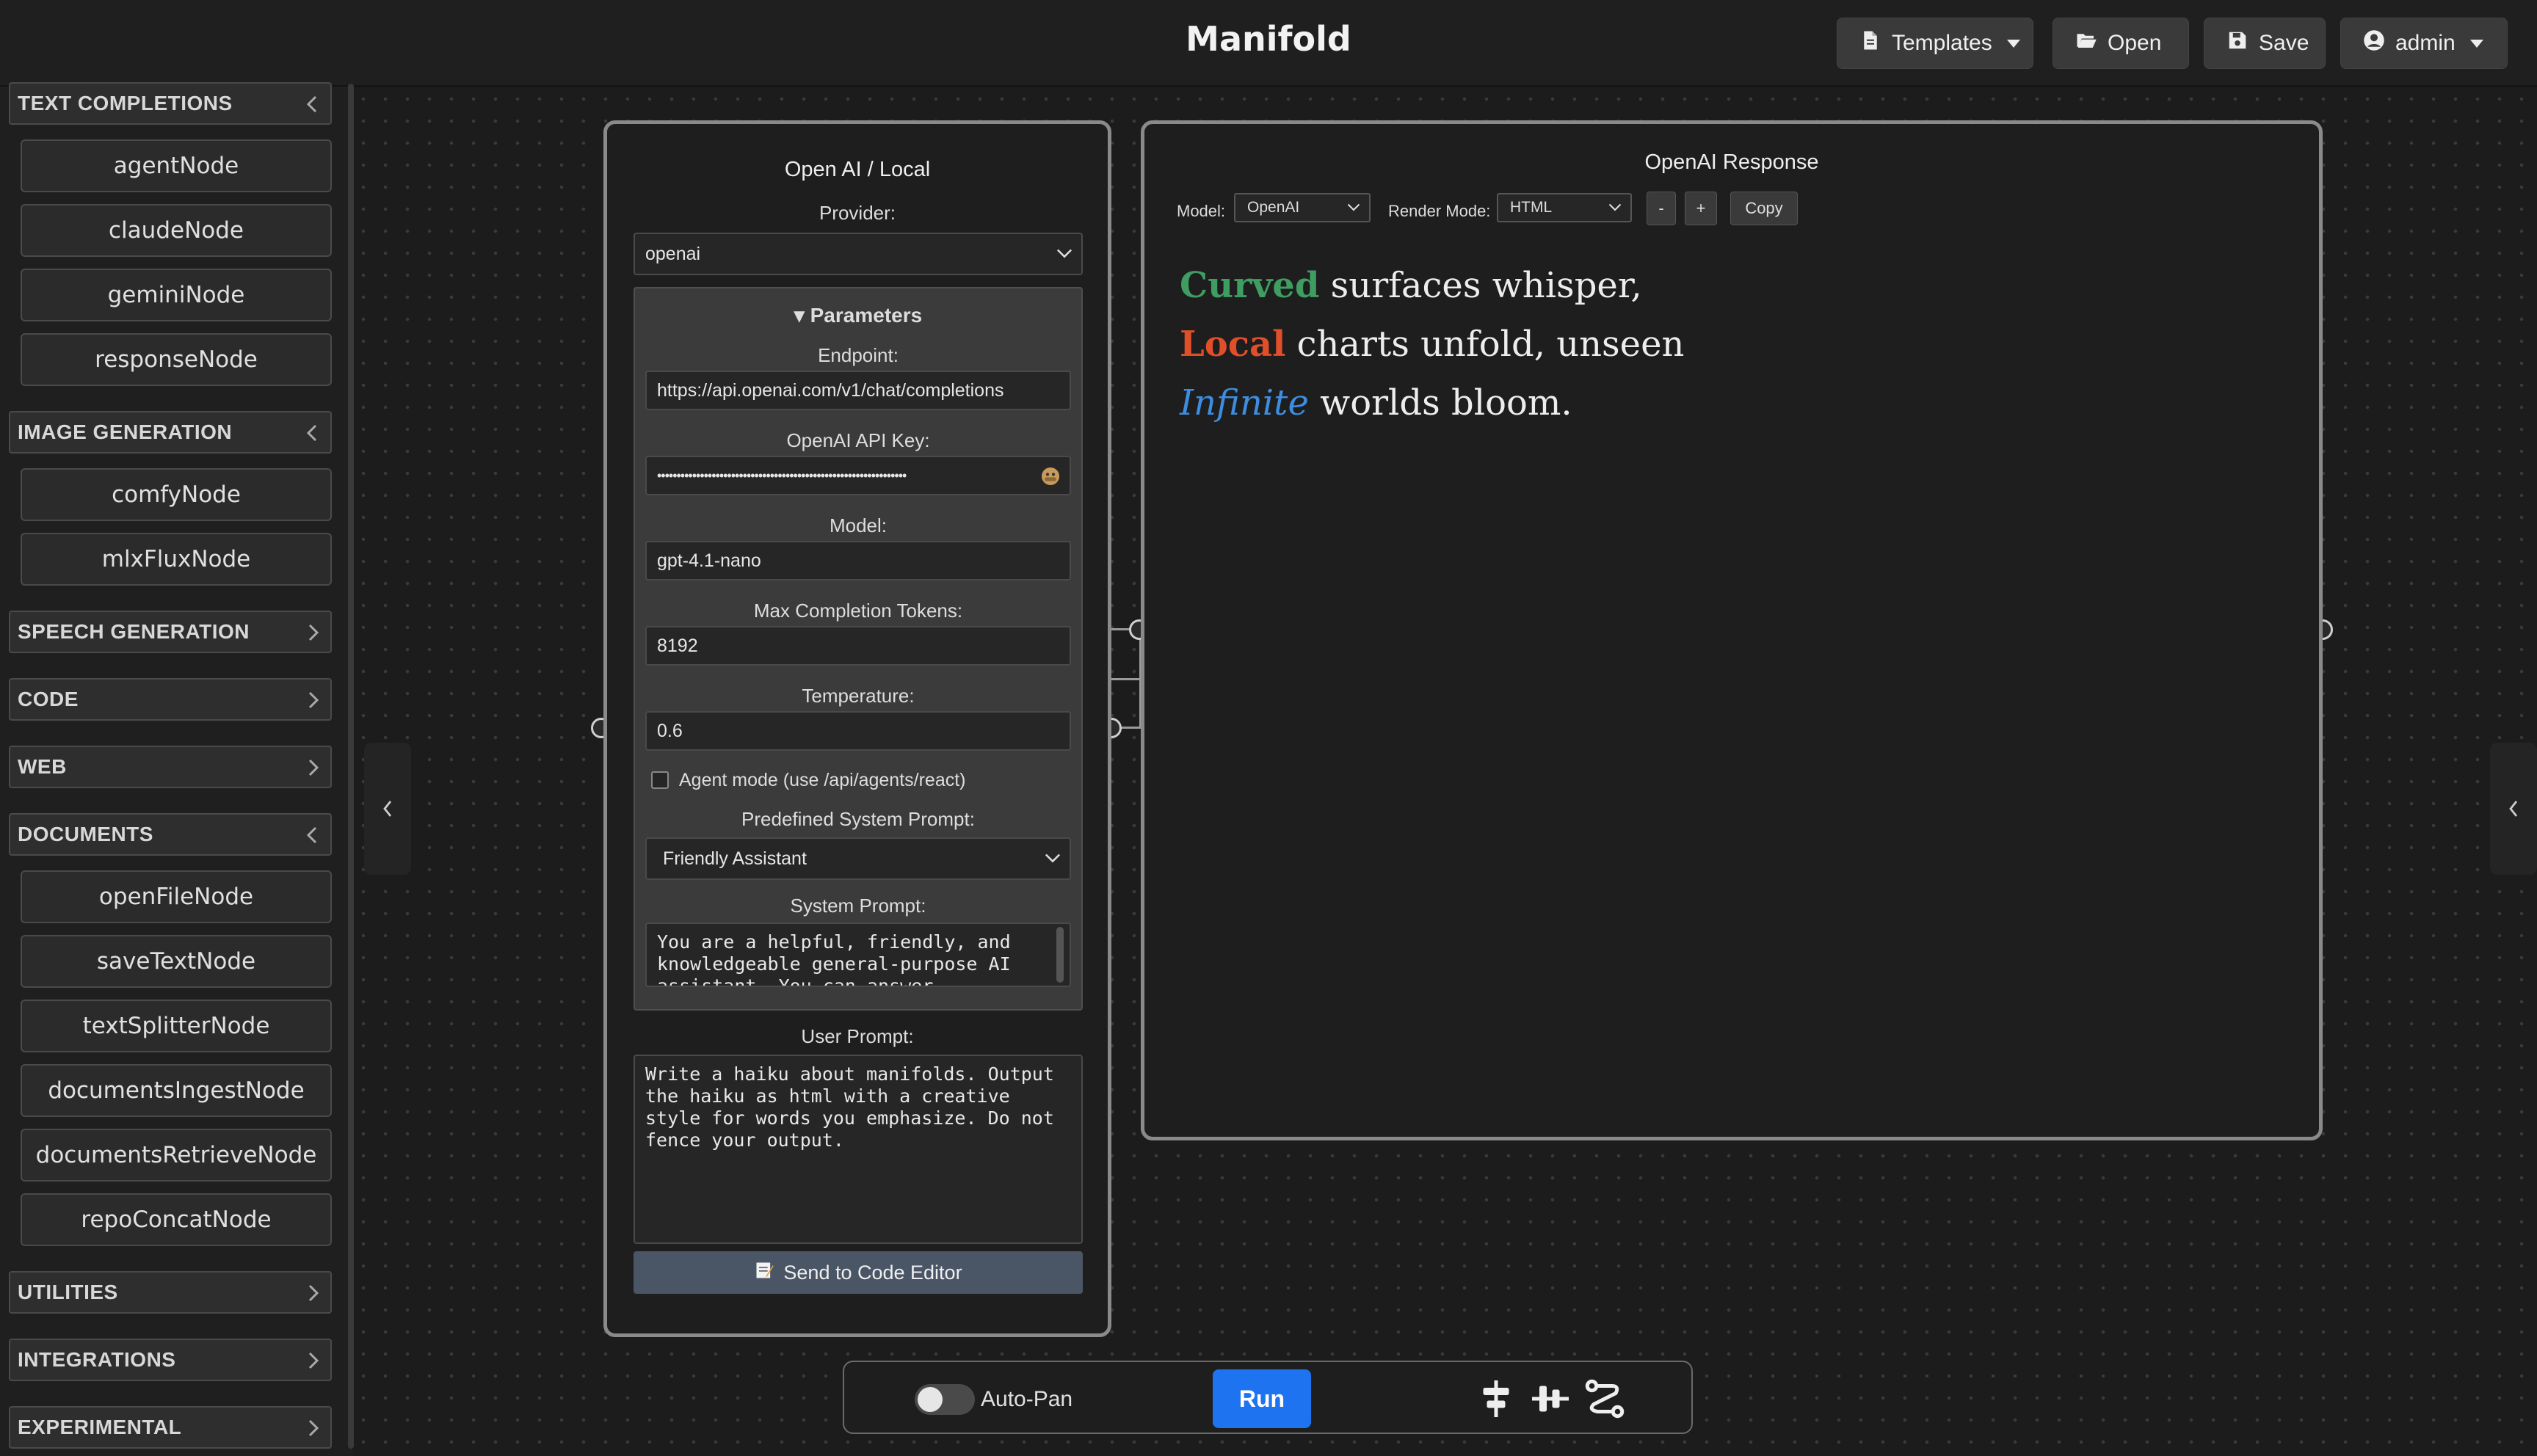 This screenshot has width=2537, height=1456. I want to click on category-utilities: UTILITIES, so click(170, 1293).